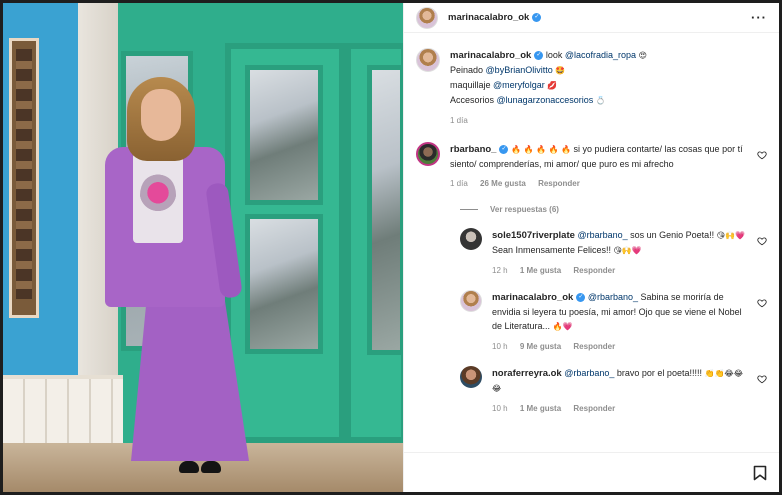 The height and width of the screenshot is (495, 782). Describe the element at coordinates (503, 183) in the screenshot. I see `comment-likes: 26 Me gusta` at that location.